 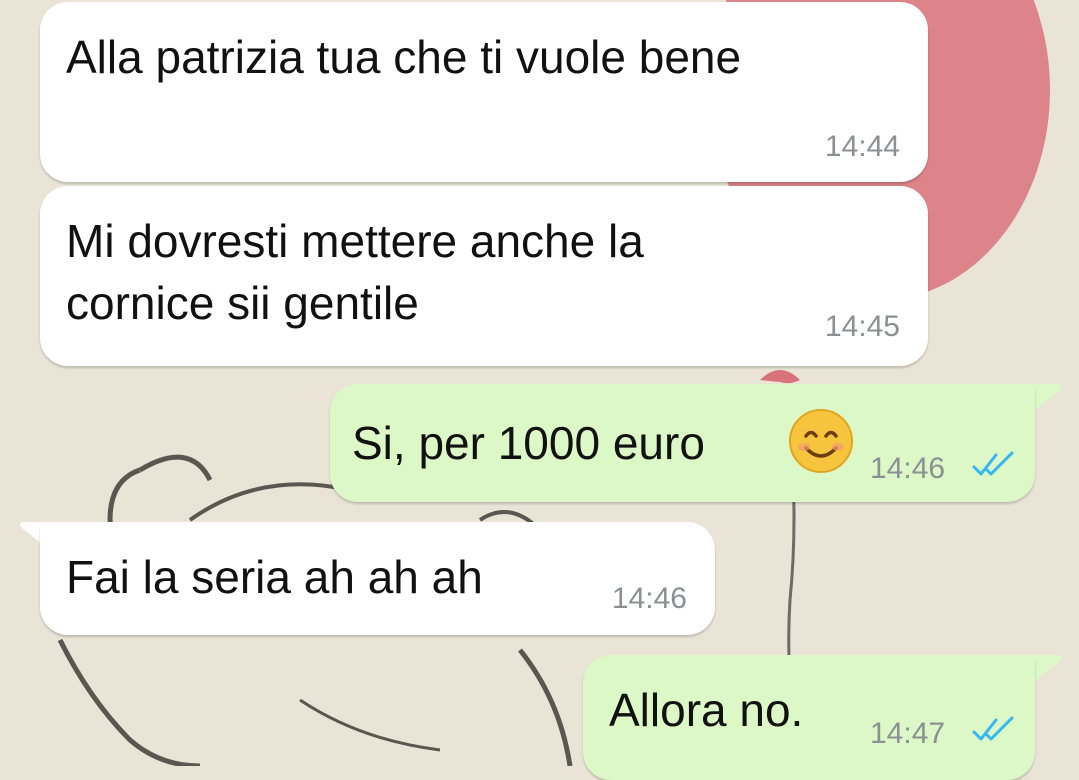 What do you see at coordinates (908, 733) in the screenshot?
I see `message-timestamp: 14:47` at bounding box center [908, 733].